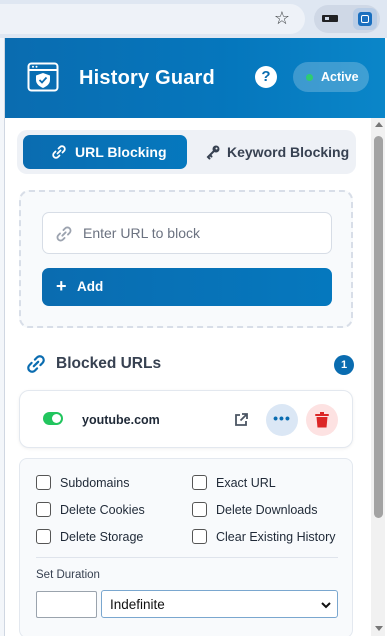 The height and width of the screenshot is (636, 387). Describe the element at coordinates (340, 77) in the screenshot. I see `status-label: Active` at that location.